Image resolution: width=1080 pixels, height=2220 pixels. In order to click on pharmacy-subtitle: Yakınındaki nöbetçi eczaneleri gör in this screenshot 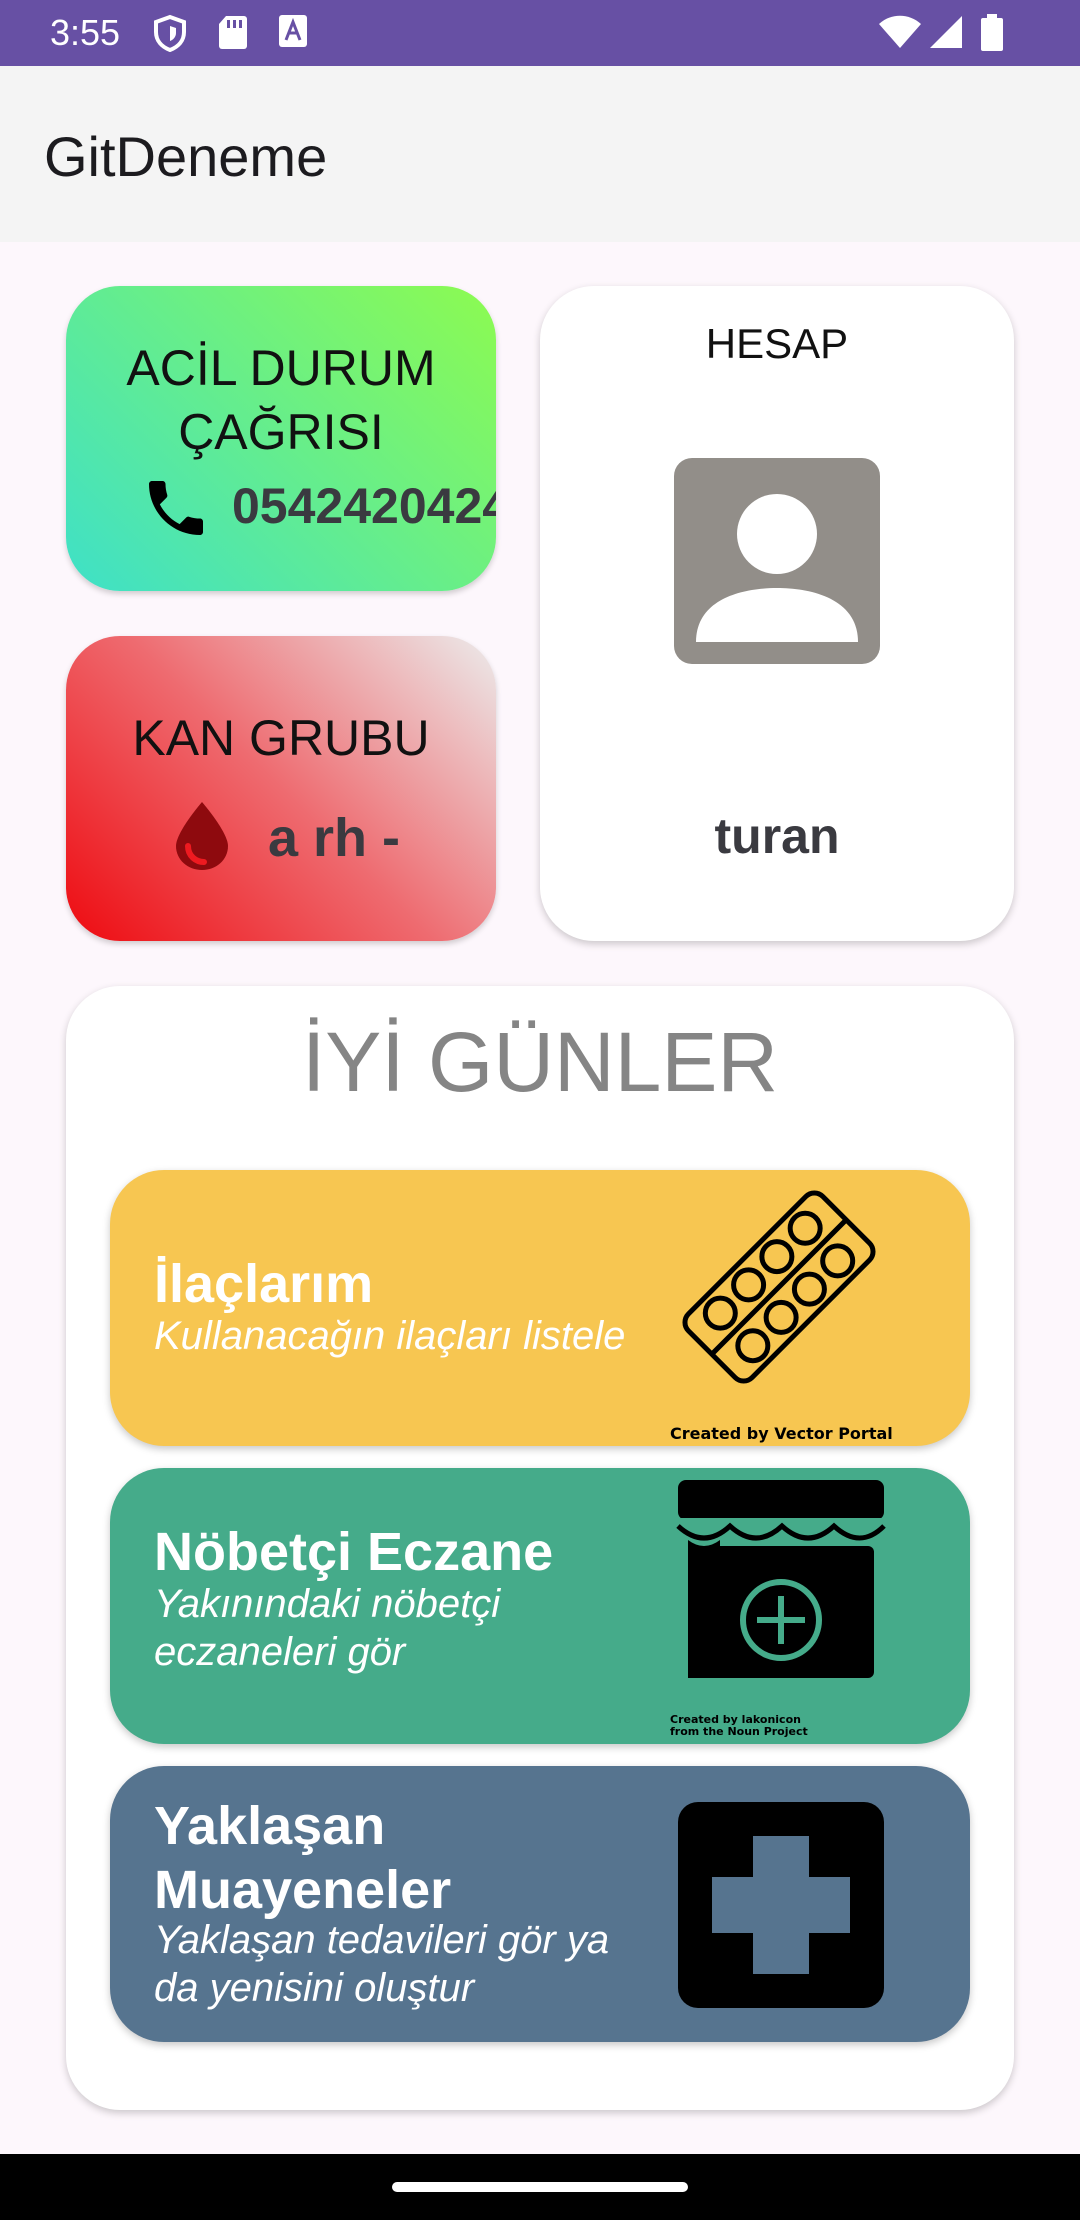, I will do `click(327, 1628)`.